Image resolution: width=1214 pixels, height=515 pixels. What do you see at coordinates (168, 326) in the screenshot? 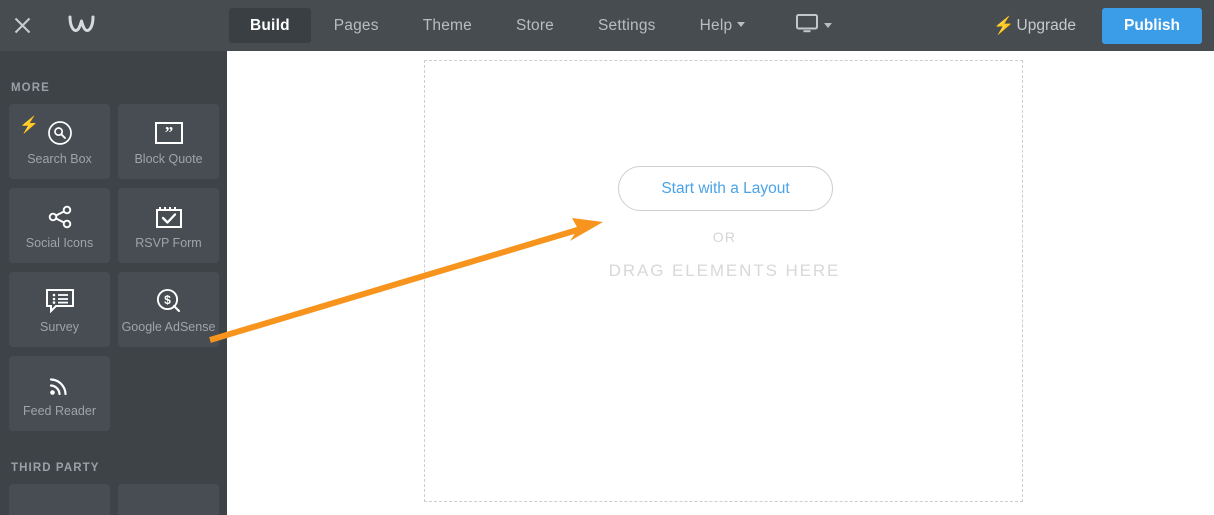
I see `sidebar-card-label: Google AdSense` at bounding box center [168, 326].